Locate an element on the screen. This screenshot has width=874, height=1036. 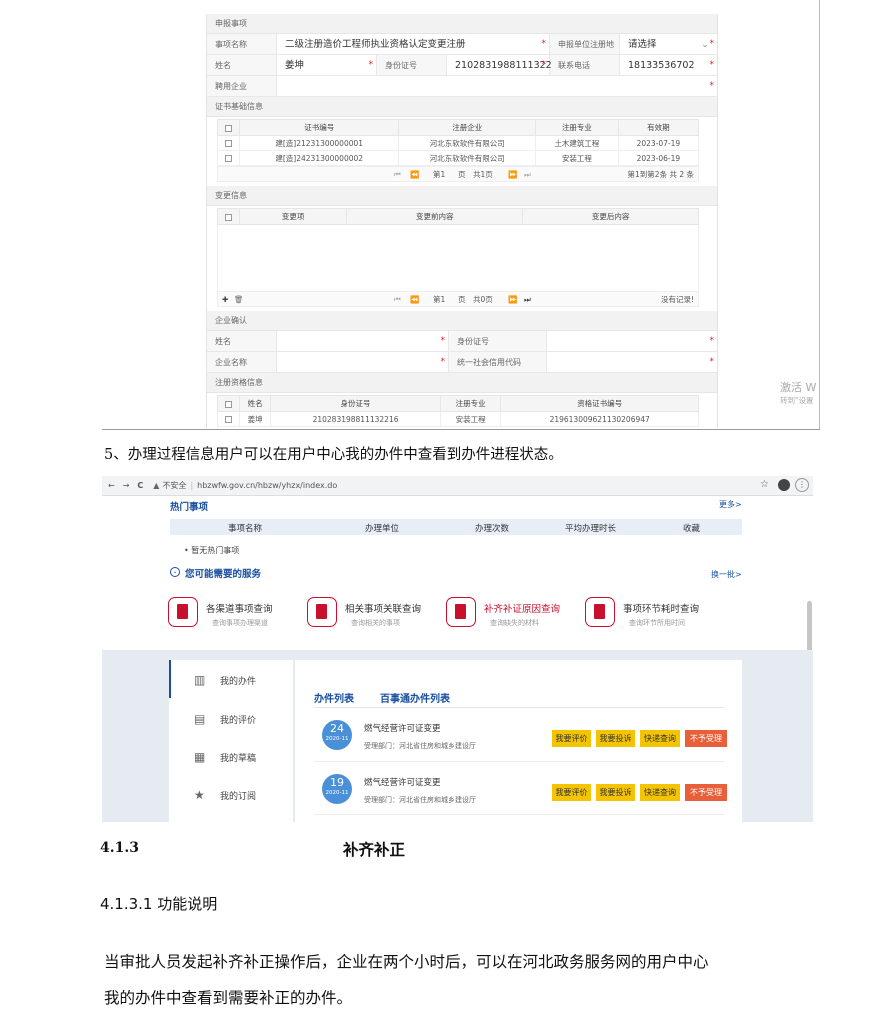
id-label: 身份证号 is located at coordinates (412, 65).